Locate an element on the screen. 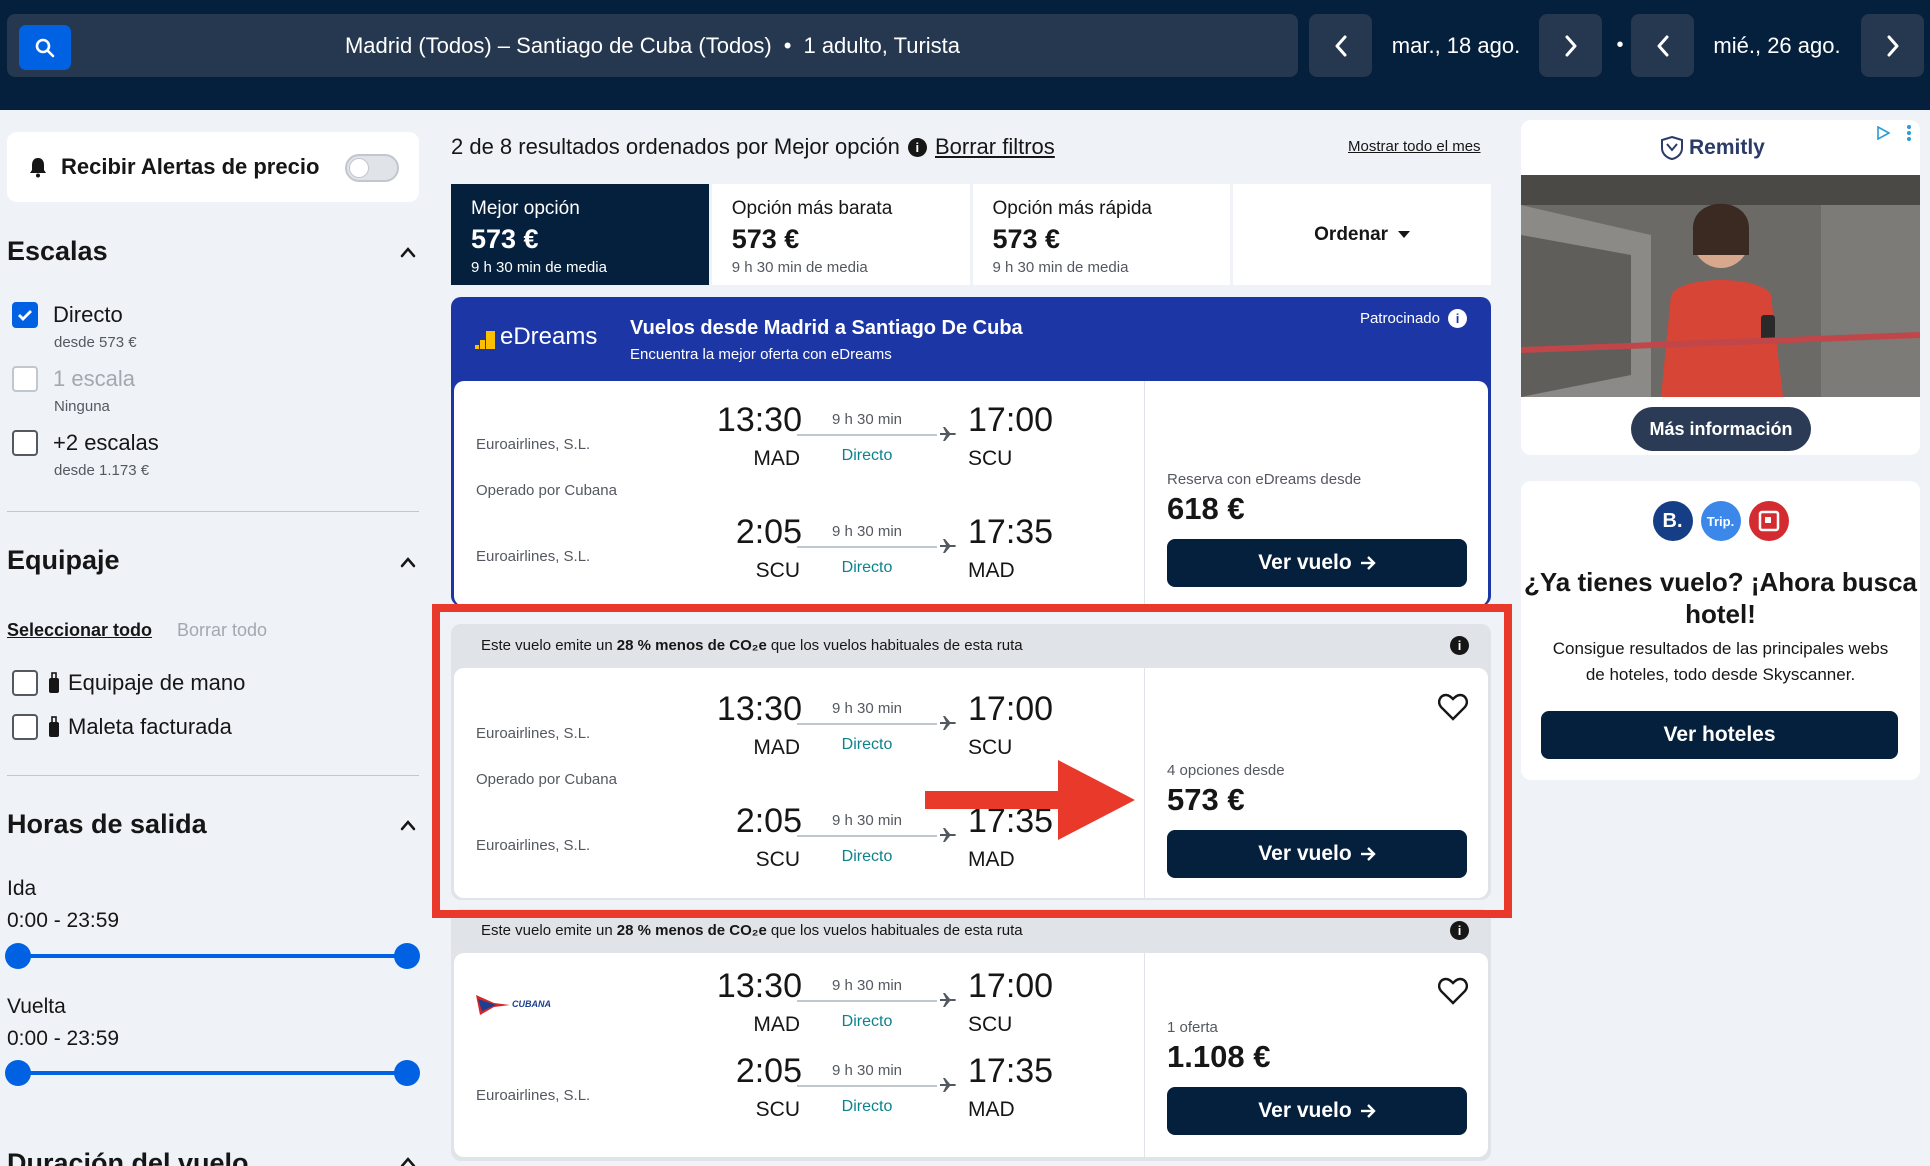  outbound-slider-track is located at coordinates (212, 956).